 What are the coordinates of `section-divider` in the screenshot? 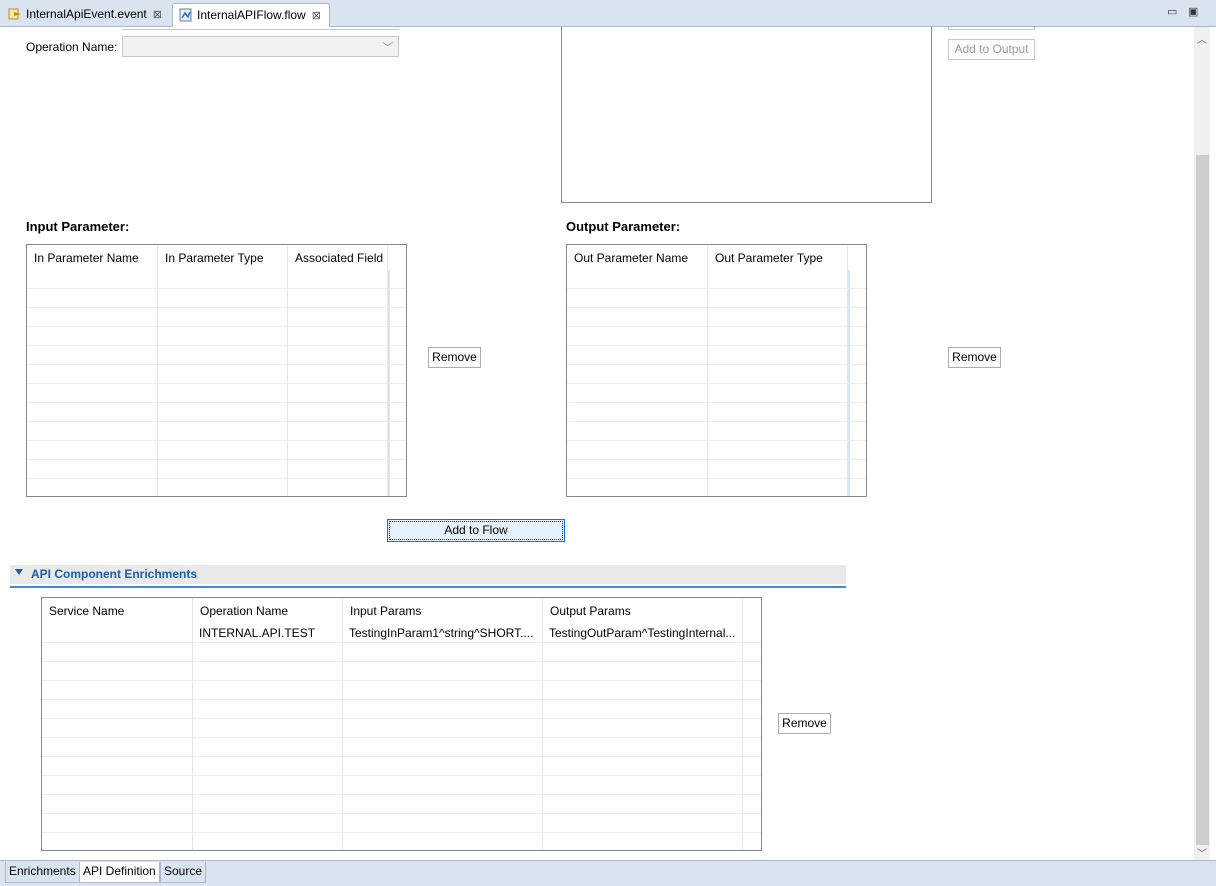 It's located at (428, 587).